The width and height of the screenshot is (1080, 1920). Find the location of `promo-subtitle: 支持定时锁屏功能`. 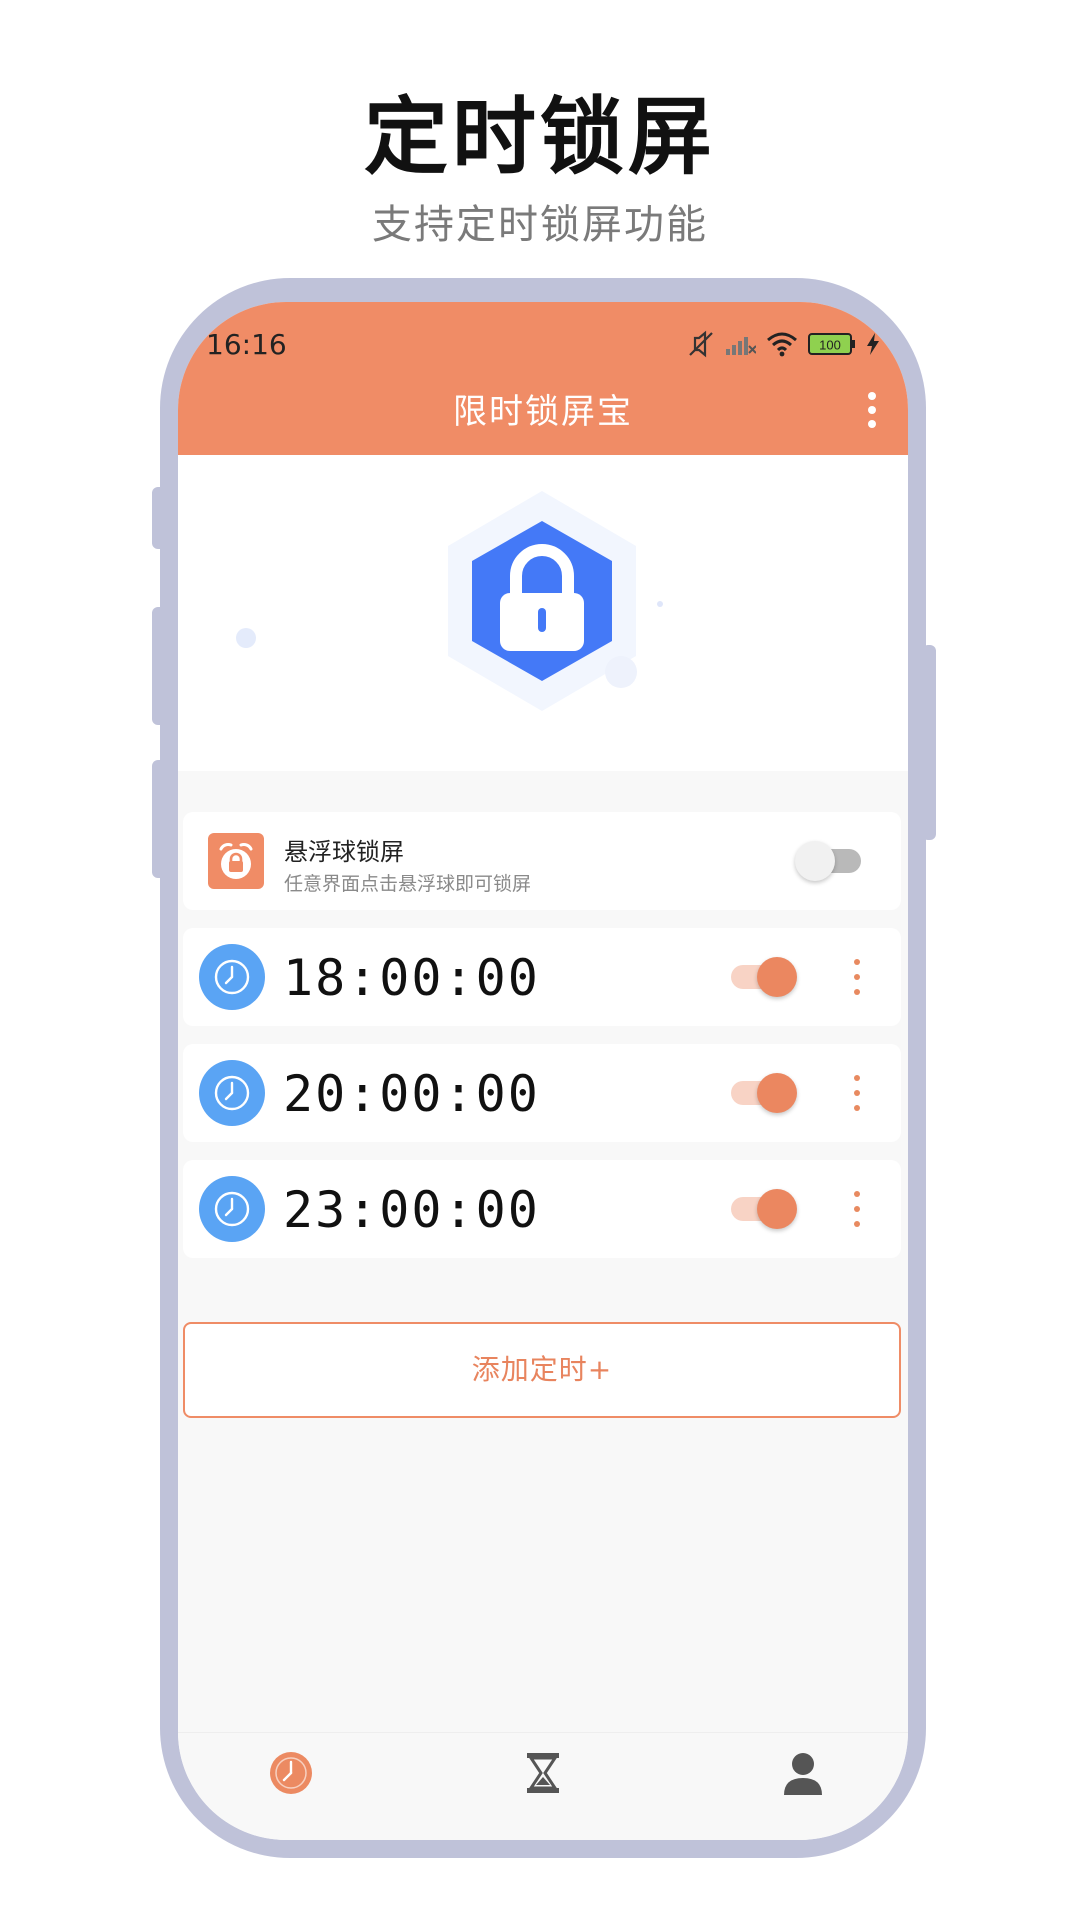

promo-subtitle: 支持定时锁屏功能 is located at coordinates (540, 225).